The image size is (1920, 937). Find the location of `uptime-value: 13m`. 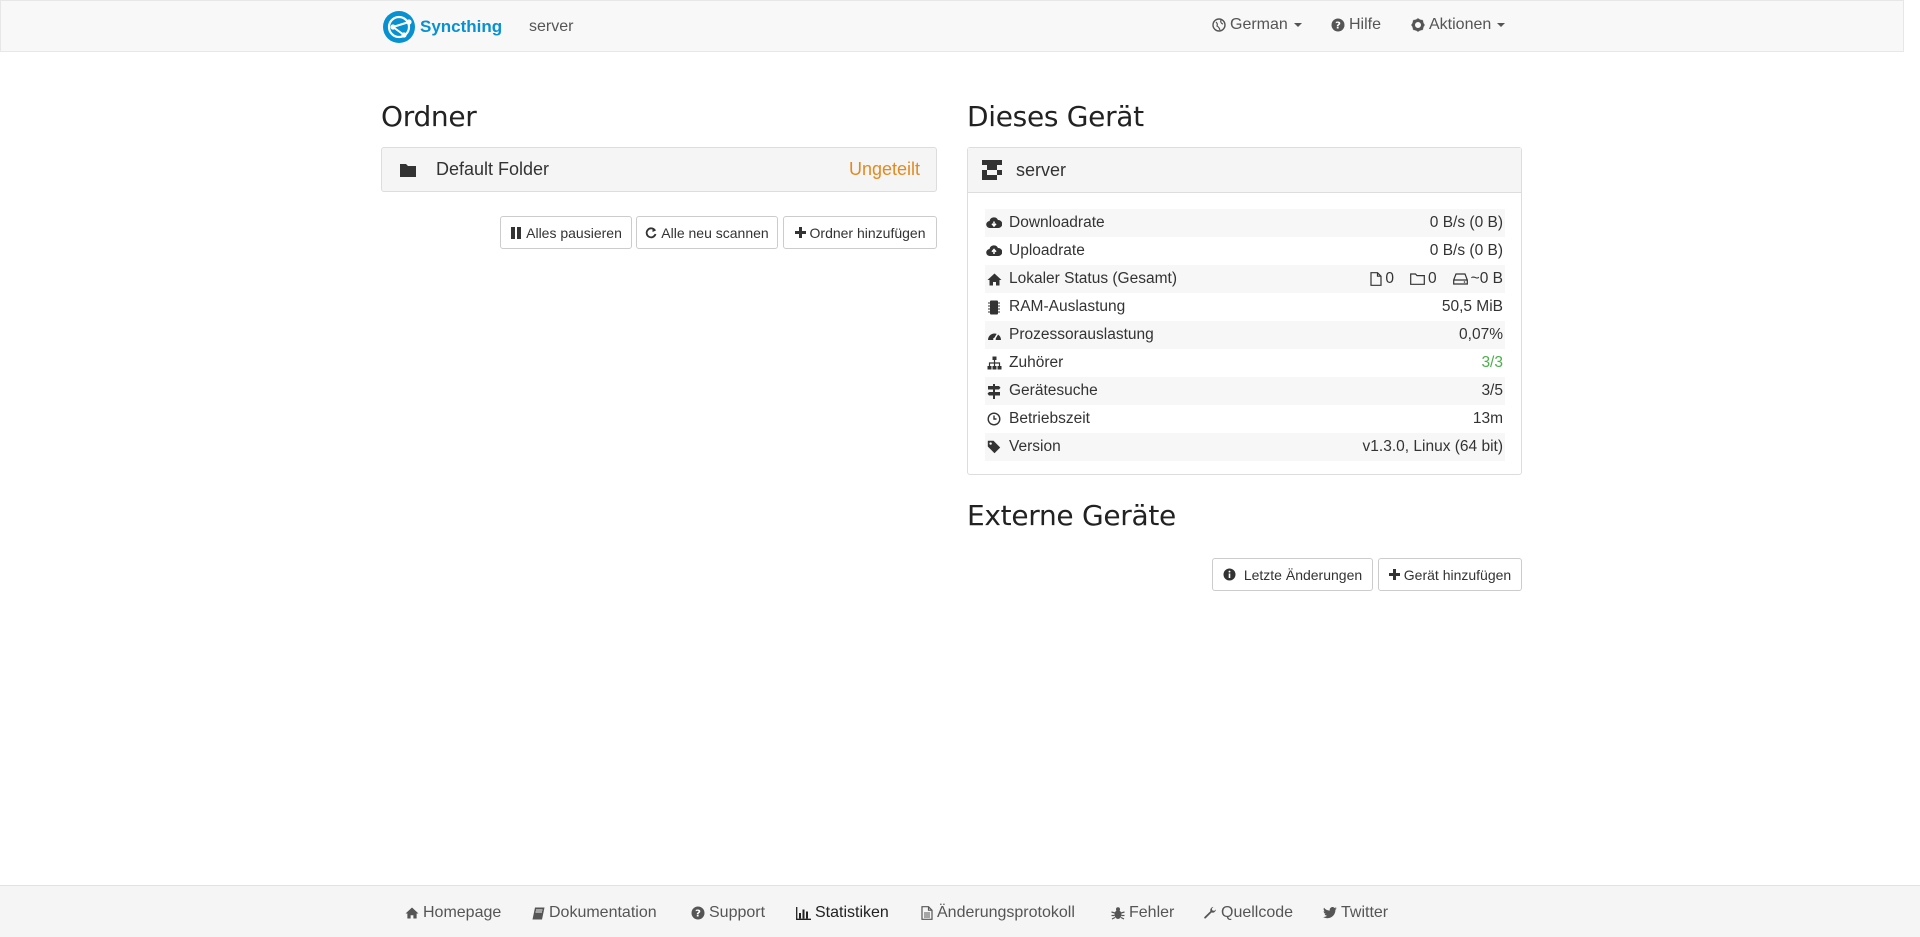

uptime-value: 13m is located at coordinates (1487, 418).